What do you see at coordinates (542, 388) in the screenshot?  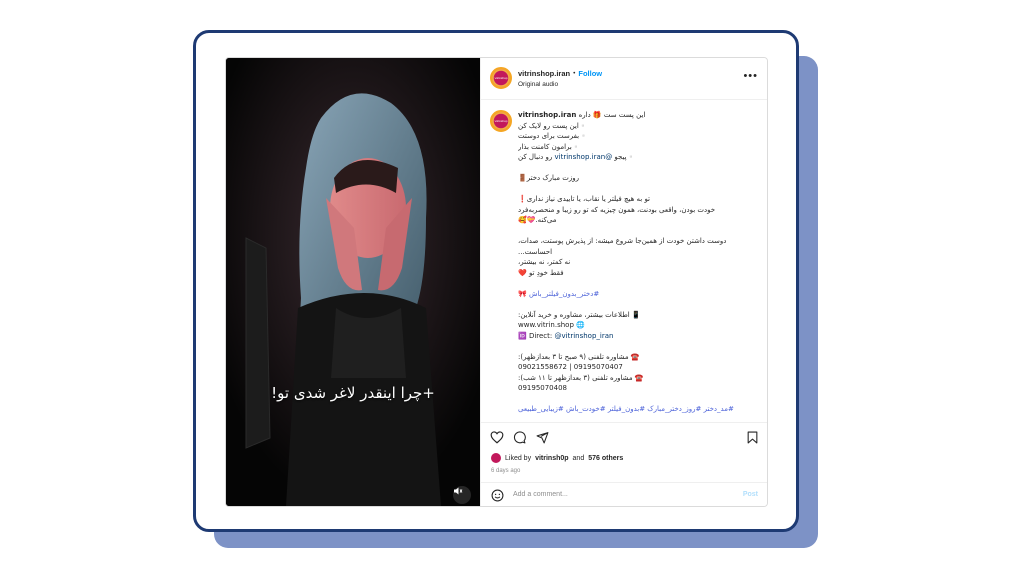 I see `caption-ltr-line: 09195070408` at bounding box center [542, 388].